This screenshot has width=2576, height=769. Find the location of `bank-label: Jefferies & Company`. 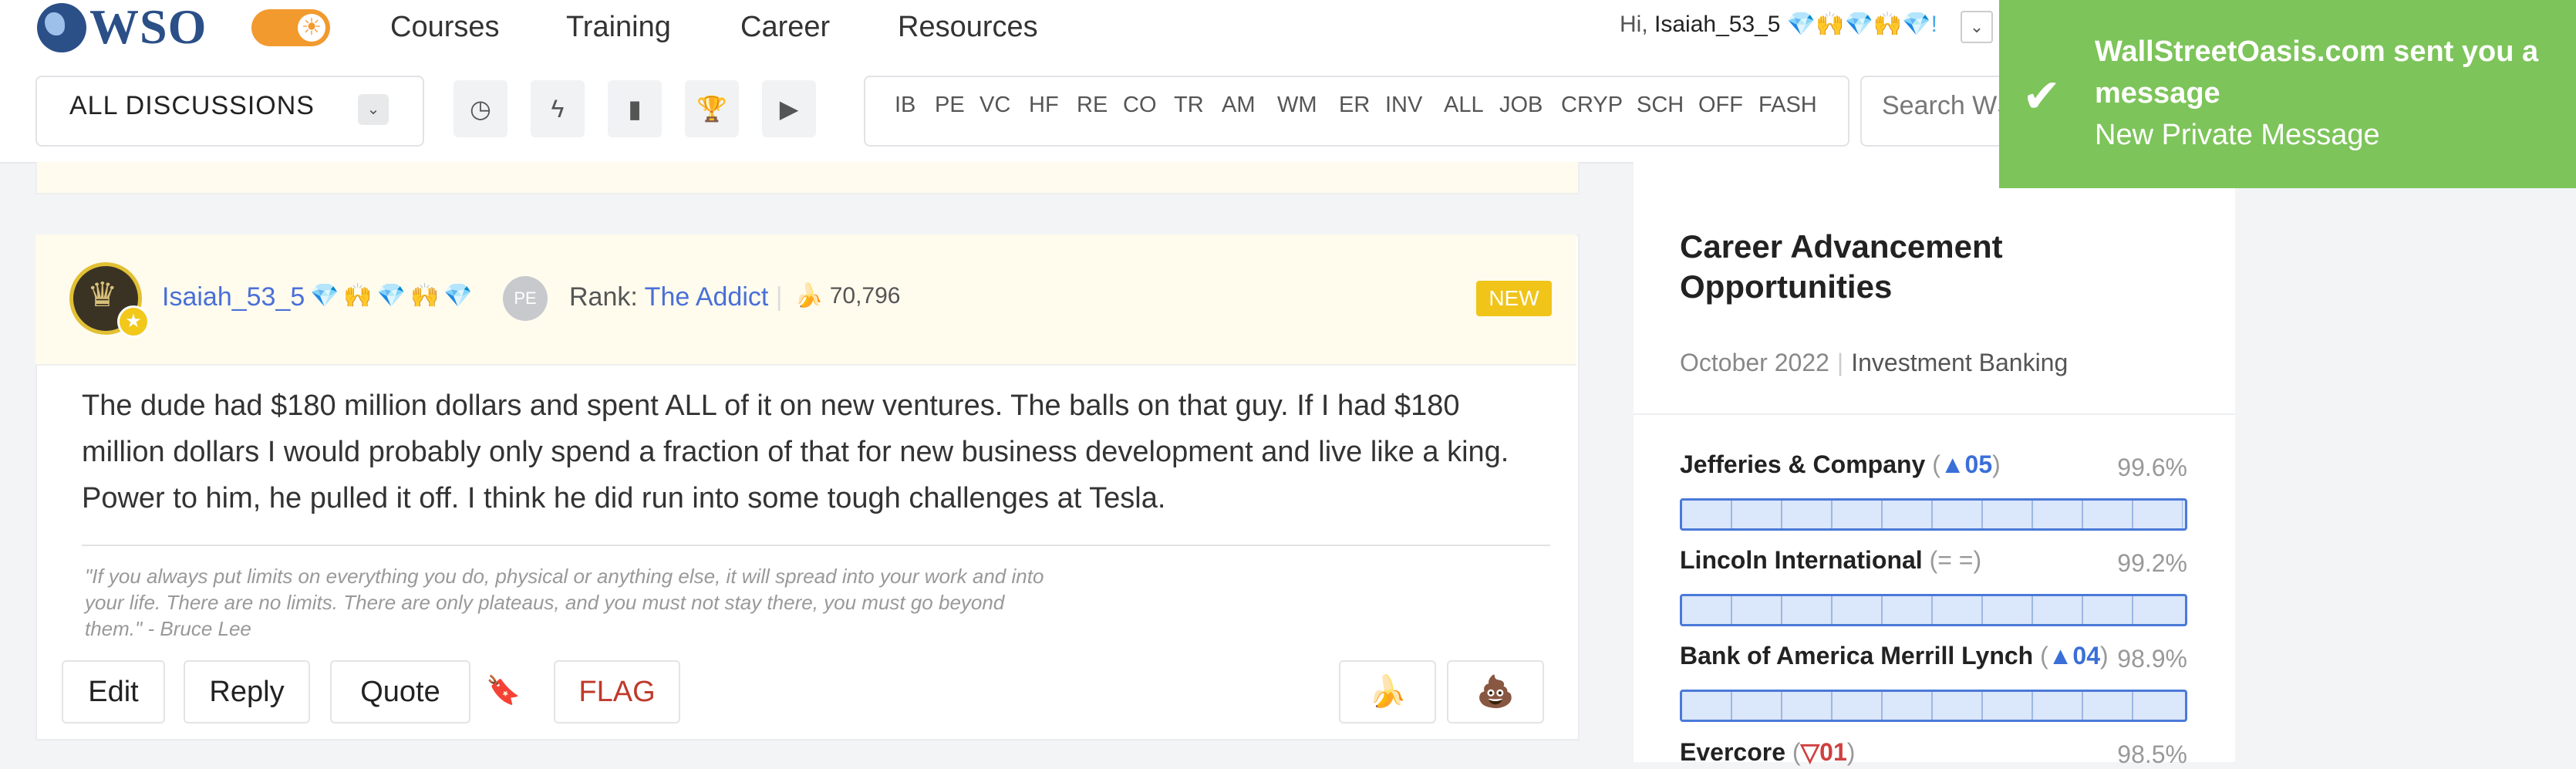

bank-label: Jefferies & Company is located at coordinates (1803, 464).